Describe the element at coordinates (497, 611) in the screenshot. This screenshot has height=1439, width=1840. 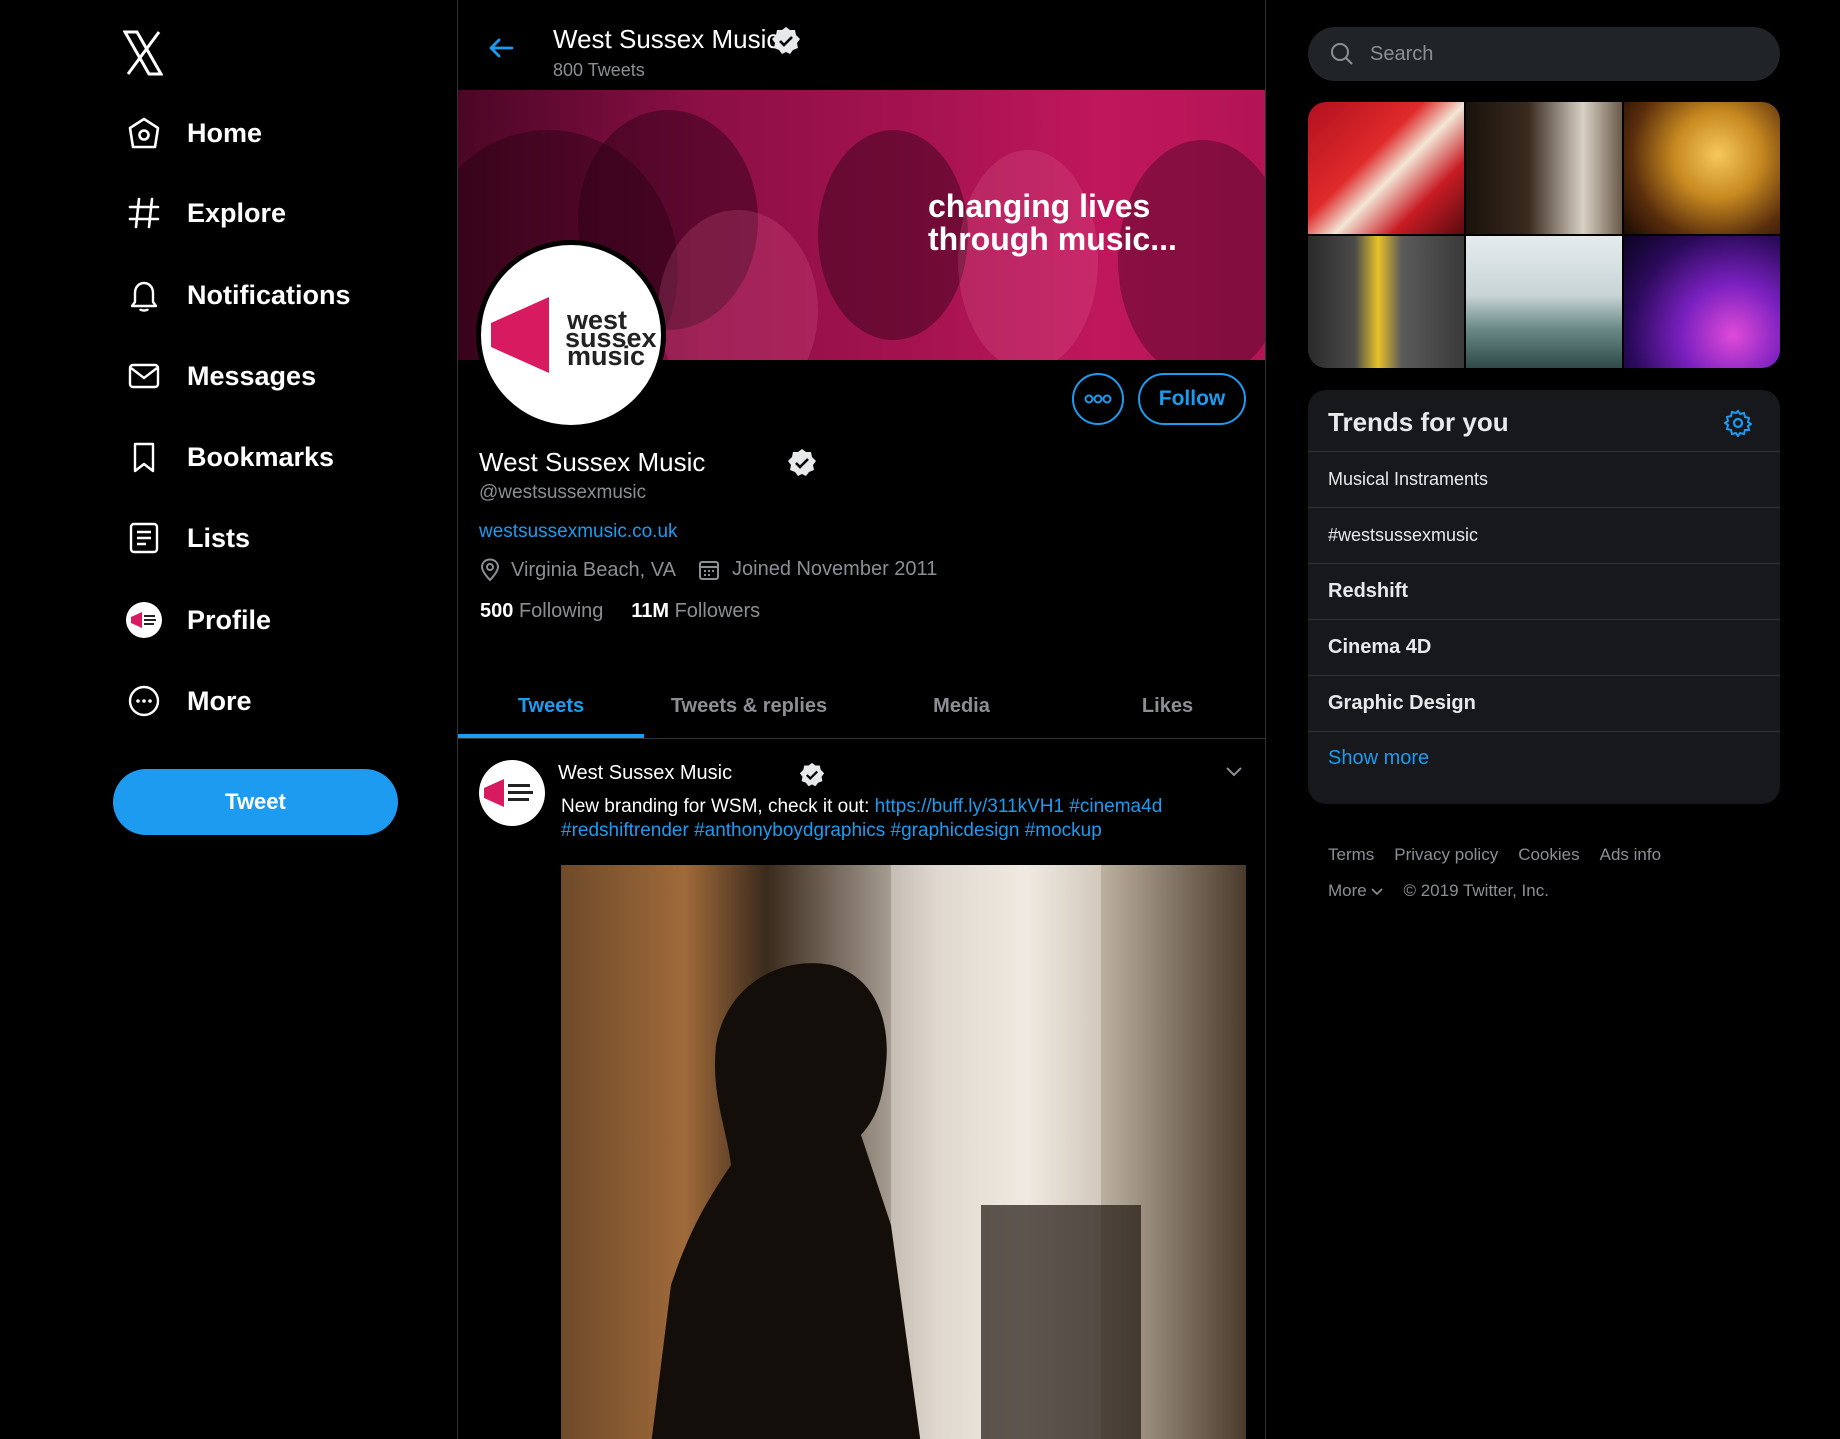
I see `following-count: 500` at that location.